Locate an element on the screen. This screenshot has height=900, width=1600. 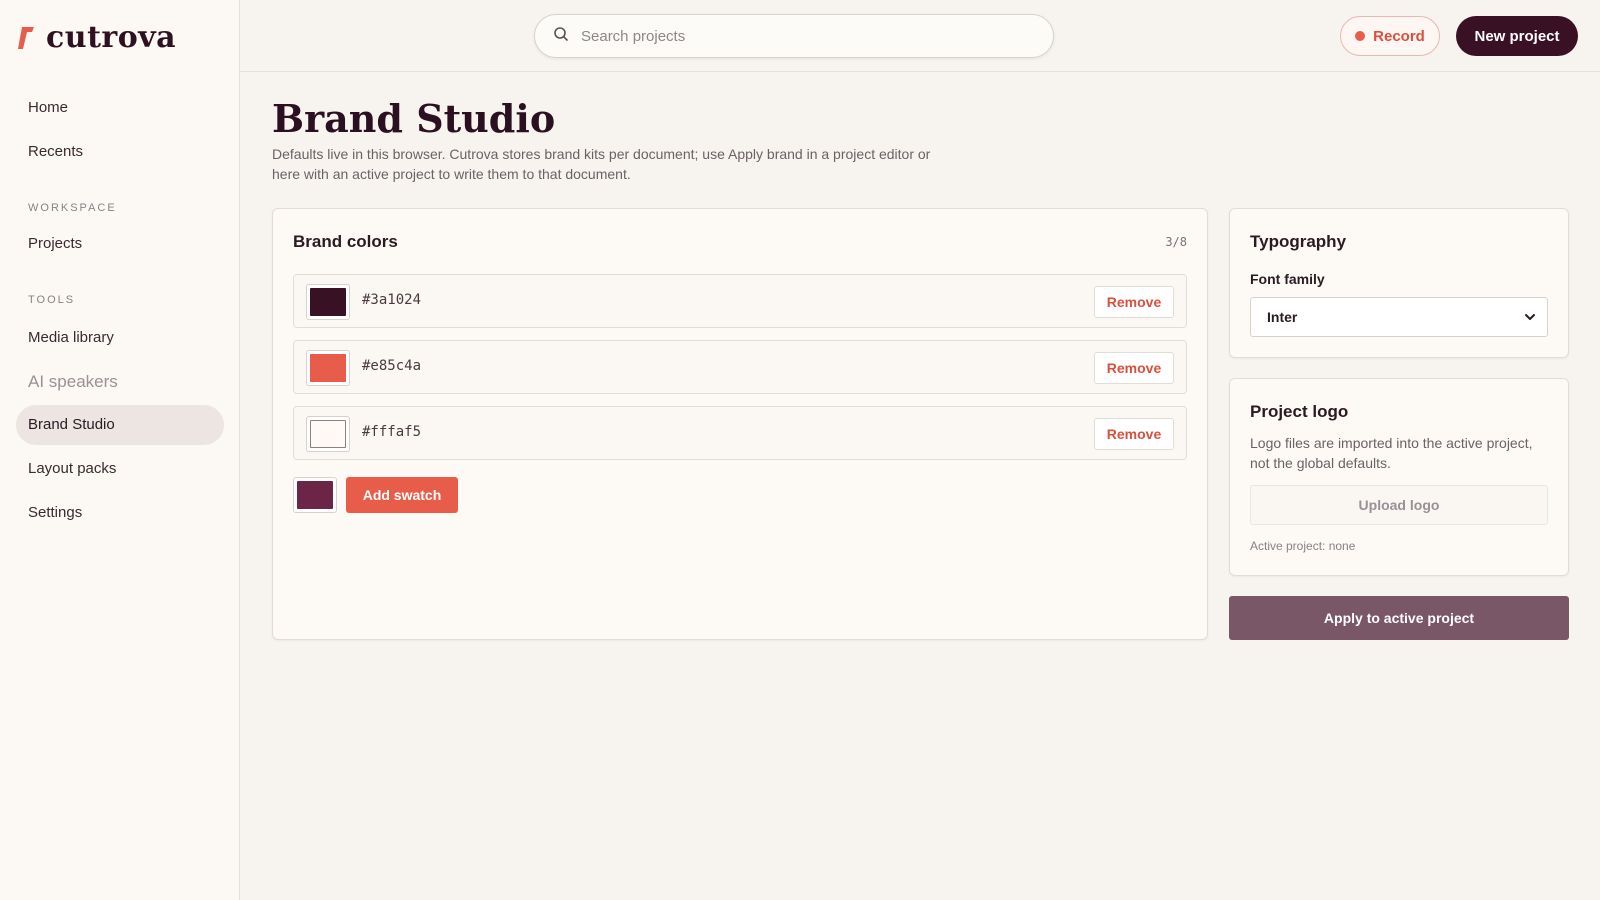
new-swatch-color-picker is located at coordinates (315, 495).